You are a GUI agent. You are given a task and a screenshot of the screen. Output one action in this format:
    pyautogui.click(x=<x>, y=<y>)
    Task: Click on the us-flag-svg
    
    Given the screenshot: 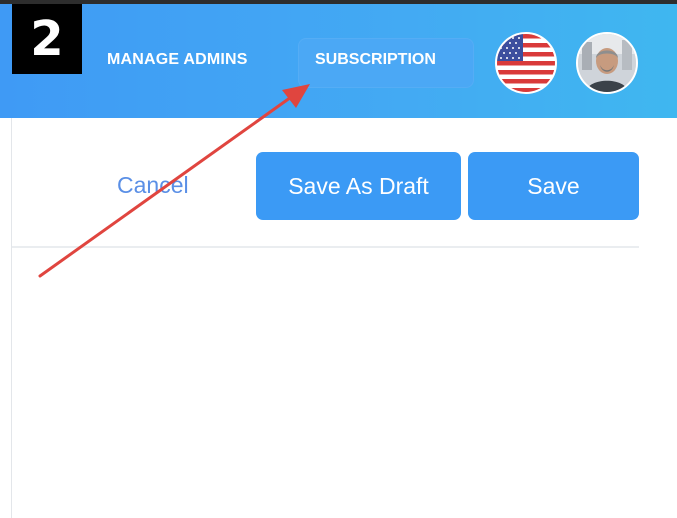 What is the action you would take?
    pyautogui.click(x=526, y=63)
    